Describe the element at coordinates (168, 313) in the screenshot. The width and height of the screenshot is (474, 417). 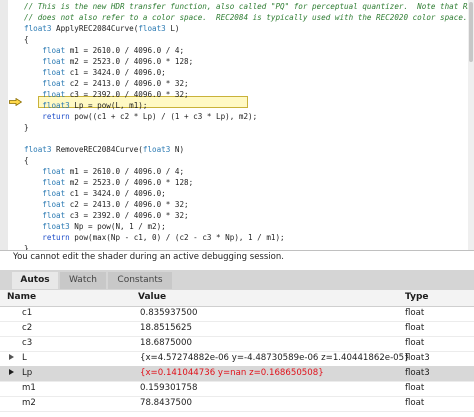
I see `variable-value: 0.835937500` at that location.